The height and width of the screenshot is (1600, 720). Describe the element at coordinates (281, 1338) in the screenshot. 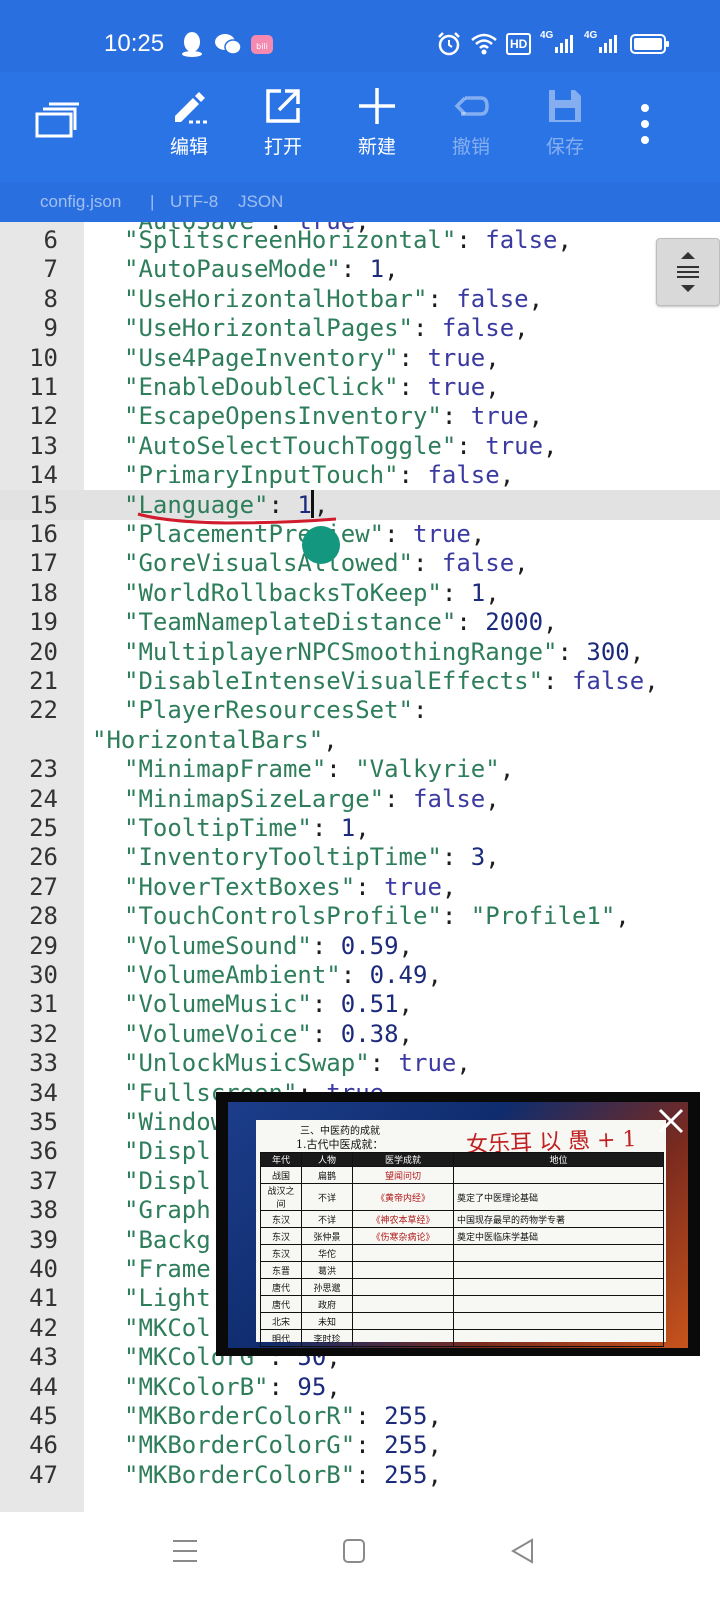

I see `table-cell: 明代` at that location.